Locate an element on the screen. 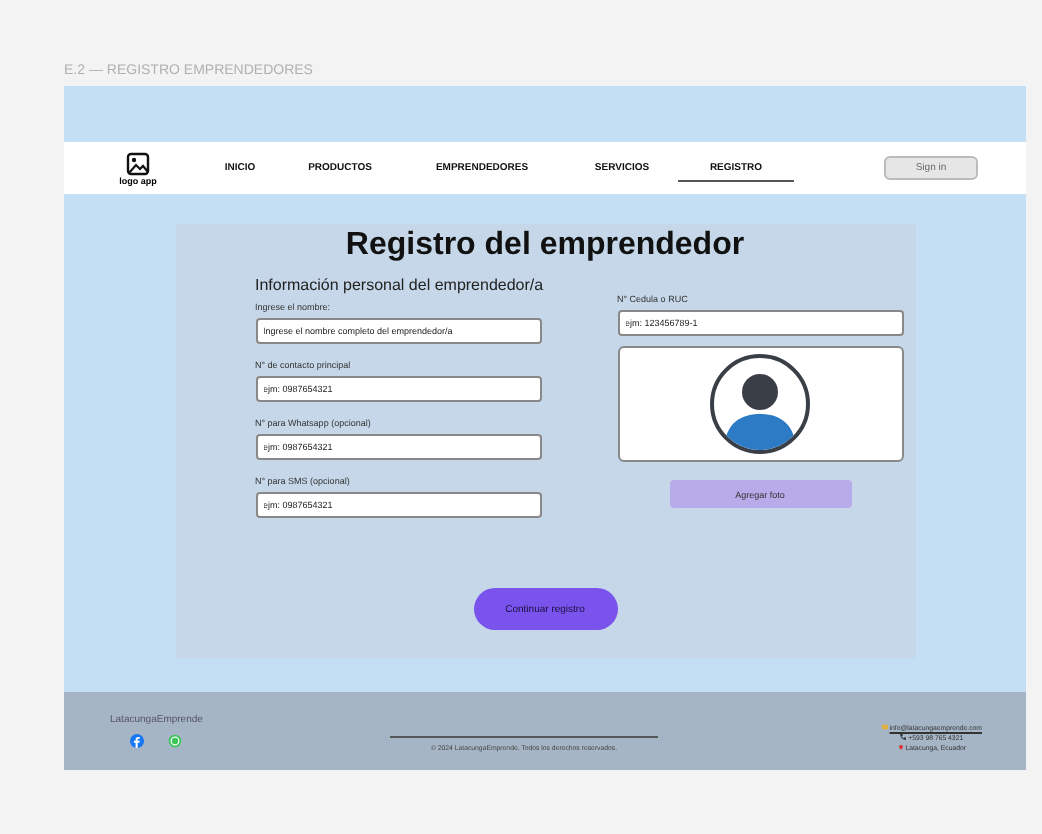  phone-icon is located at coordinates (903, 737).